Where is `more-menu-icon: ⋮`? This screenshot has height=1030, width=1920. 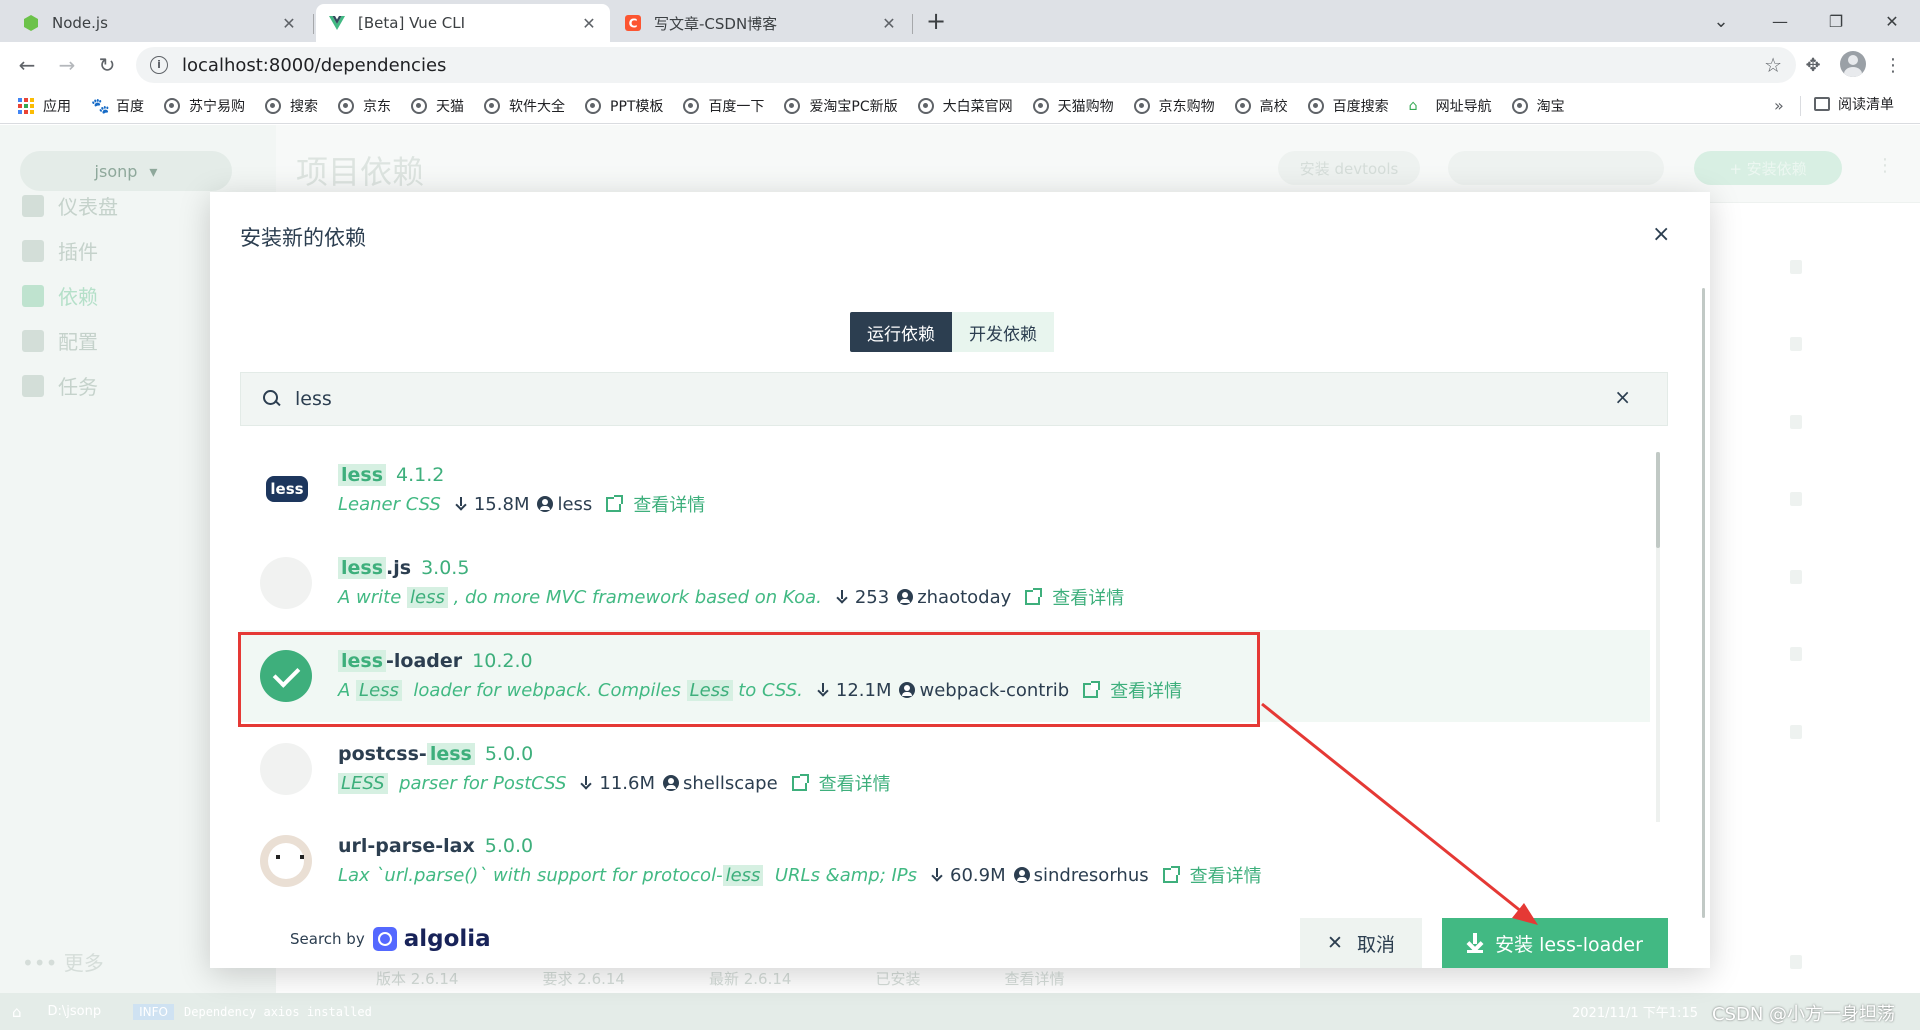
more-menu-icon: ⋮ is located at coordinates (1885, 165).